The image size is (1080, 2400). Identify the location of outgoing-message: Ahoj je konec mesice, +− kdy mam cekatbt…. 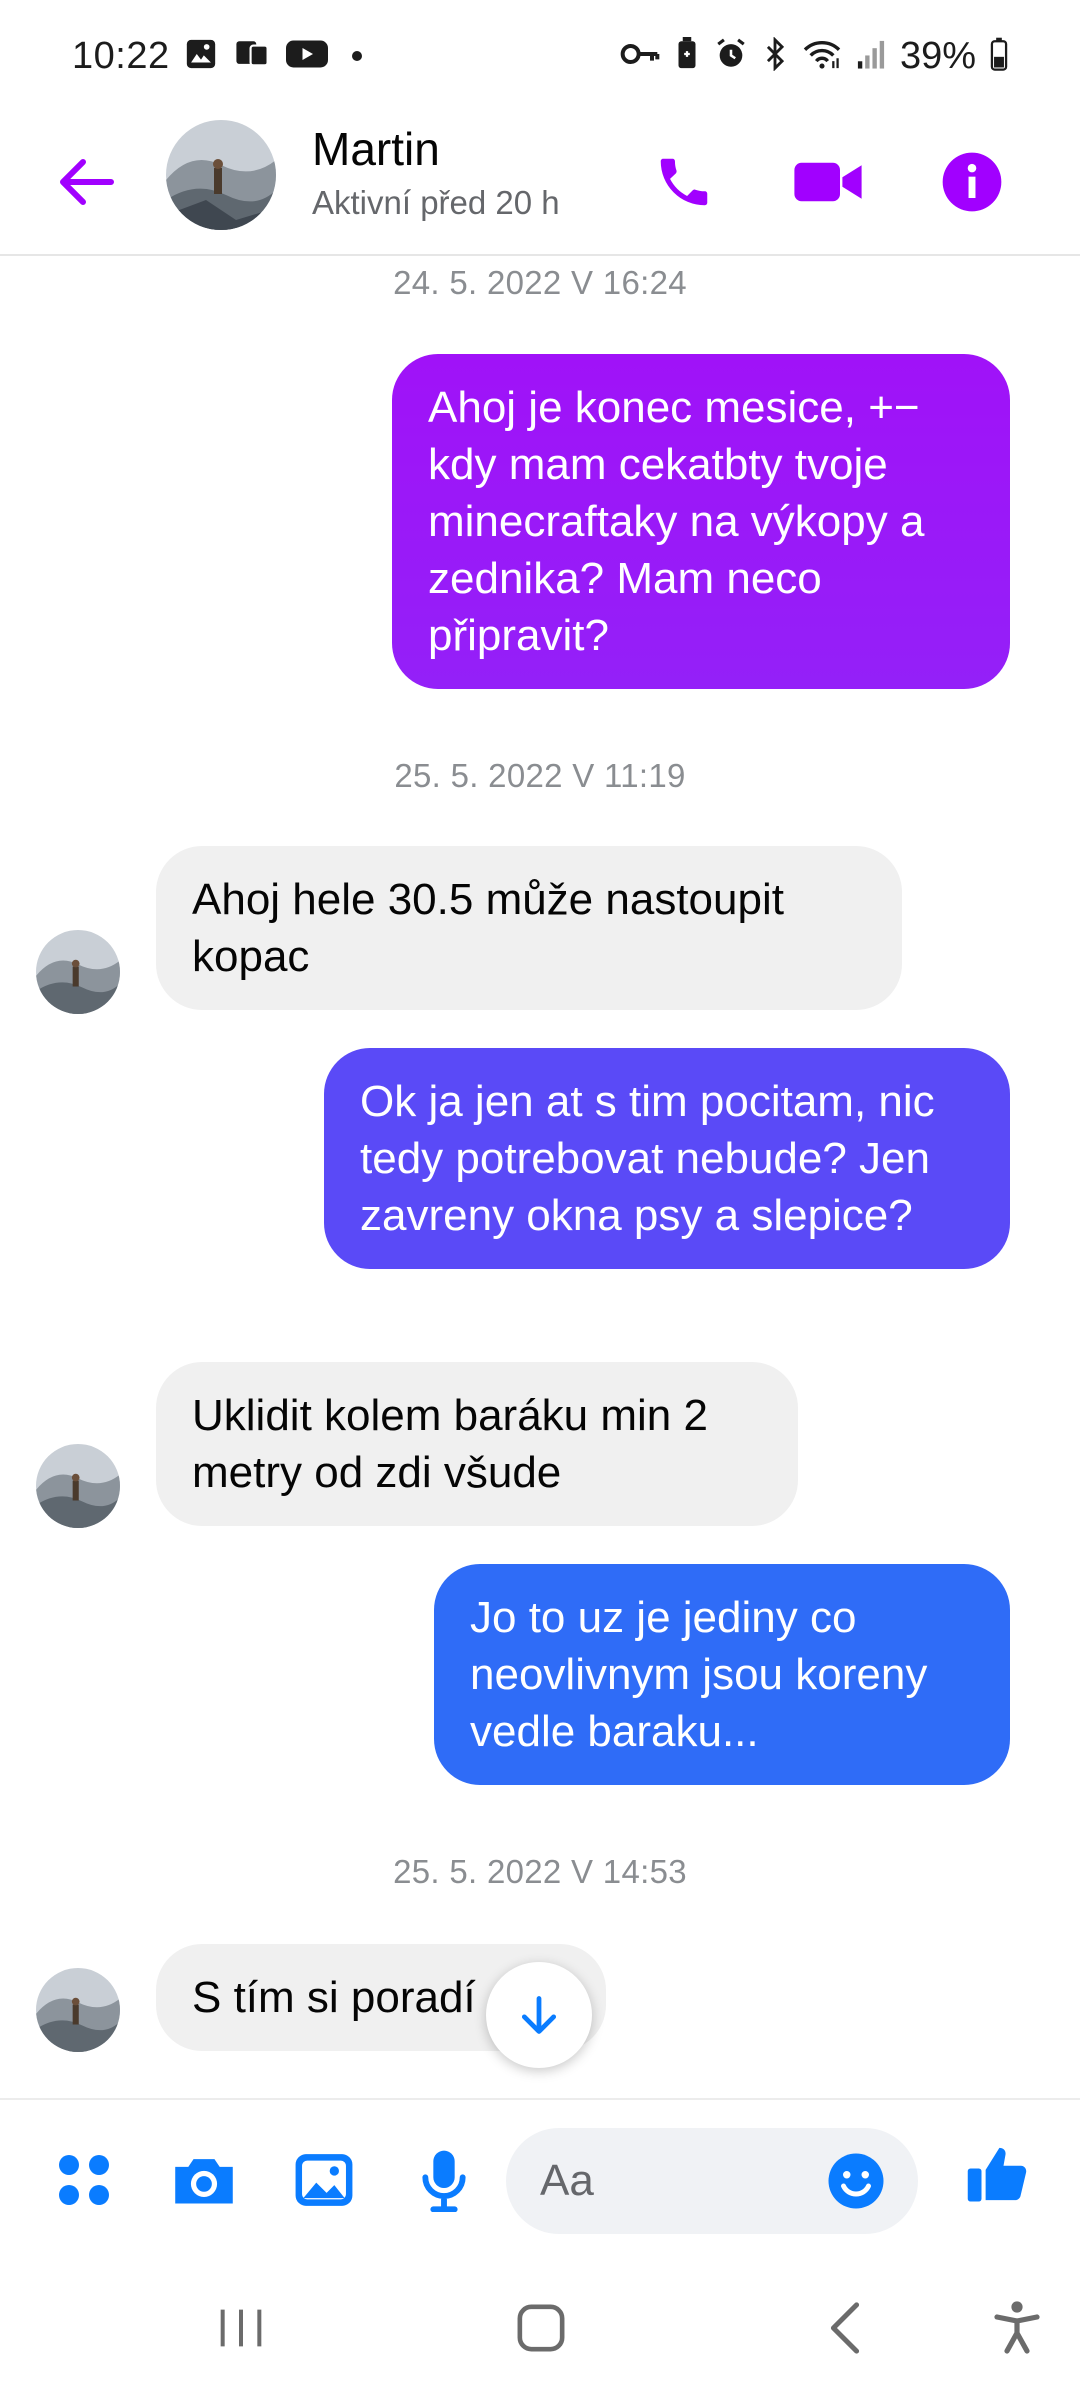
(701, 521).